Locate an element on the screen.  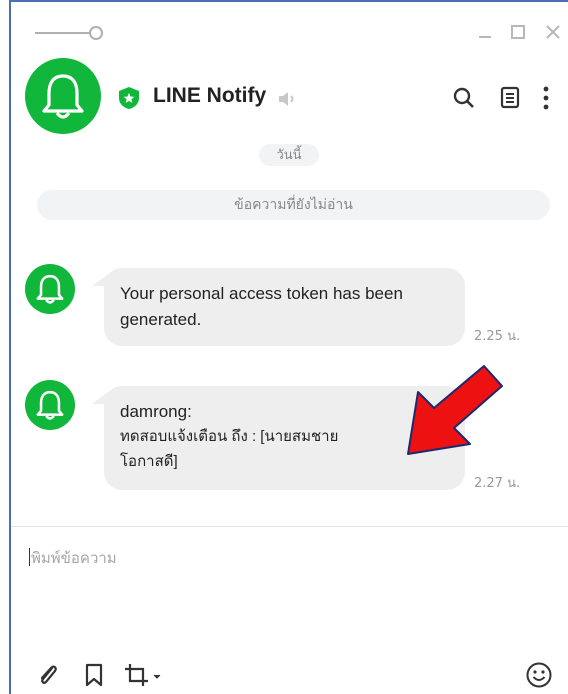
message-input is located at coordinates (280, 558).